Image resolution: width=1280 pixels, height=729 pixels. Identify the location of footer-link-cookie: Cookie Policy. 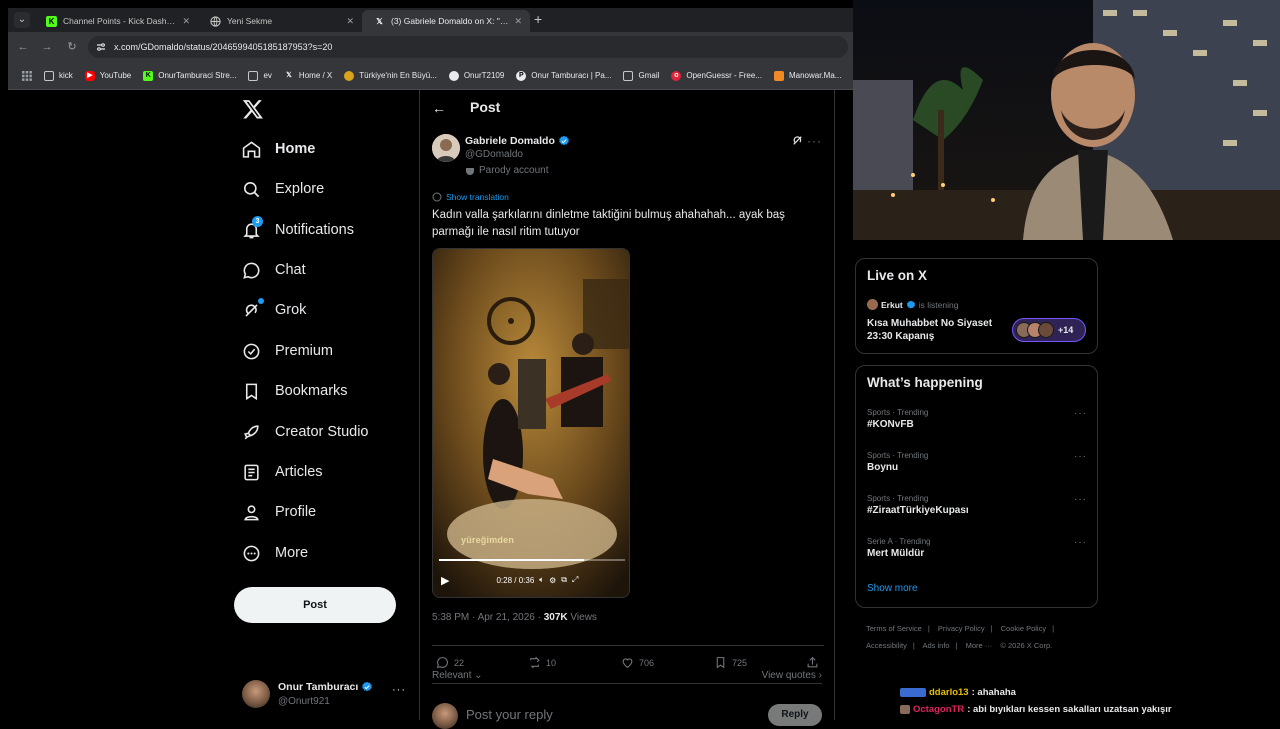
(1023, 628).